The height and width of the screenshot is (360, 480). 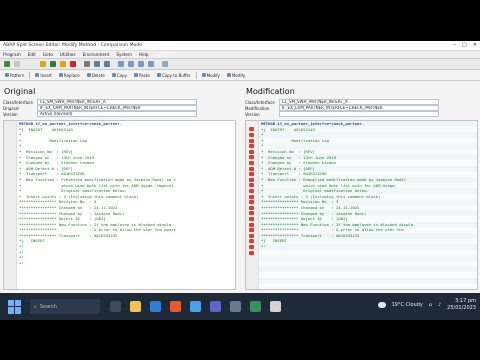 I want to click on replace-button: Replace, so click(x=69, y=75).